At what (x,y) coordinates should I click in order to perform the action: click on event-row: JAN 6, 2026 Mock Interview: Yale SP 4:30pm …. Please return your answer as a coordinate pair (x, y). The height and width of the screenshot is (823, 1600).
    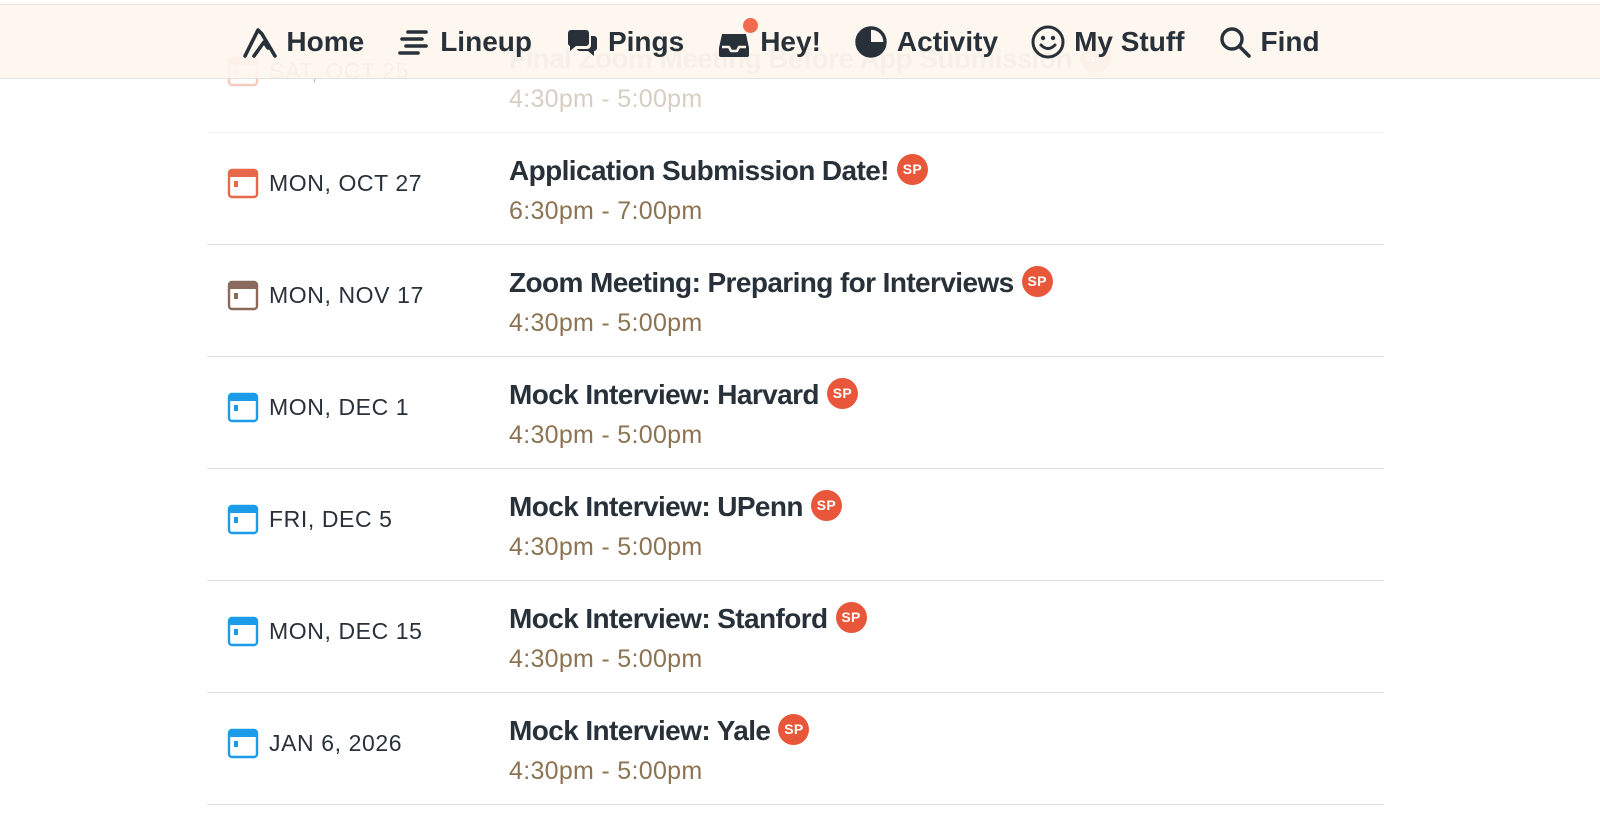
    Looking at the image, I should click on (795, 749).